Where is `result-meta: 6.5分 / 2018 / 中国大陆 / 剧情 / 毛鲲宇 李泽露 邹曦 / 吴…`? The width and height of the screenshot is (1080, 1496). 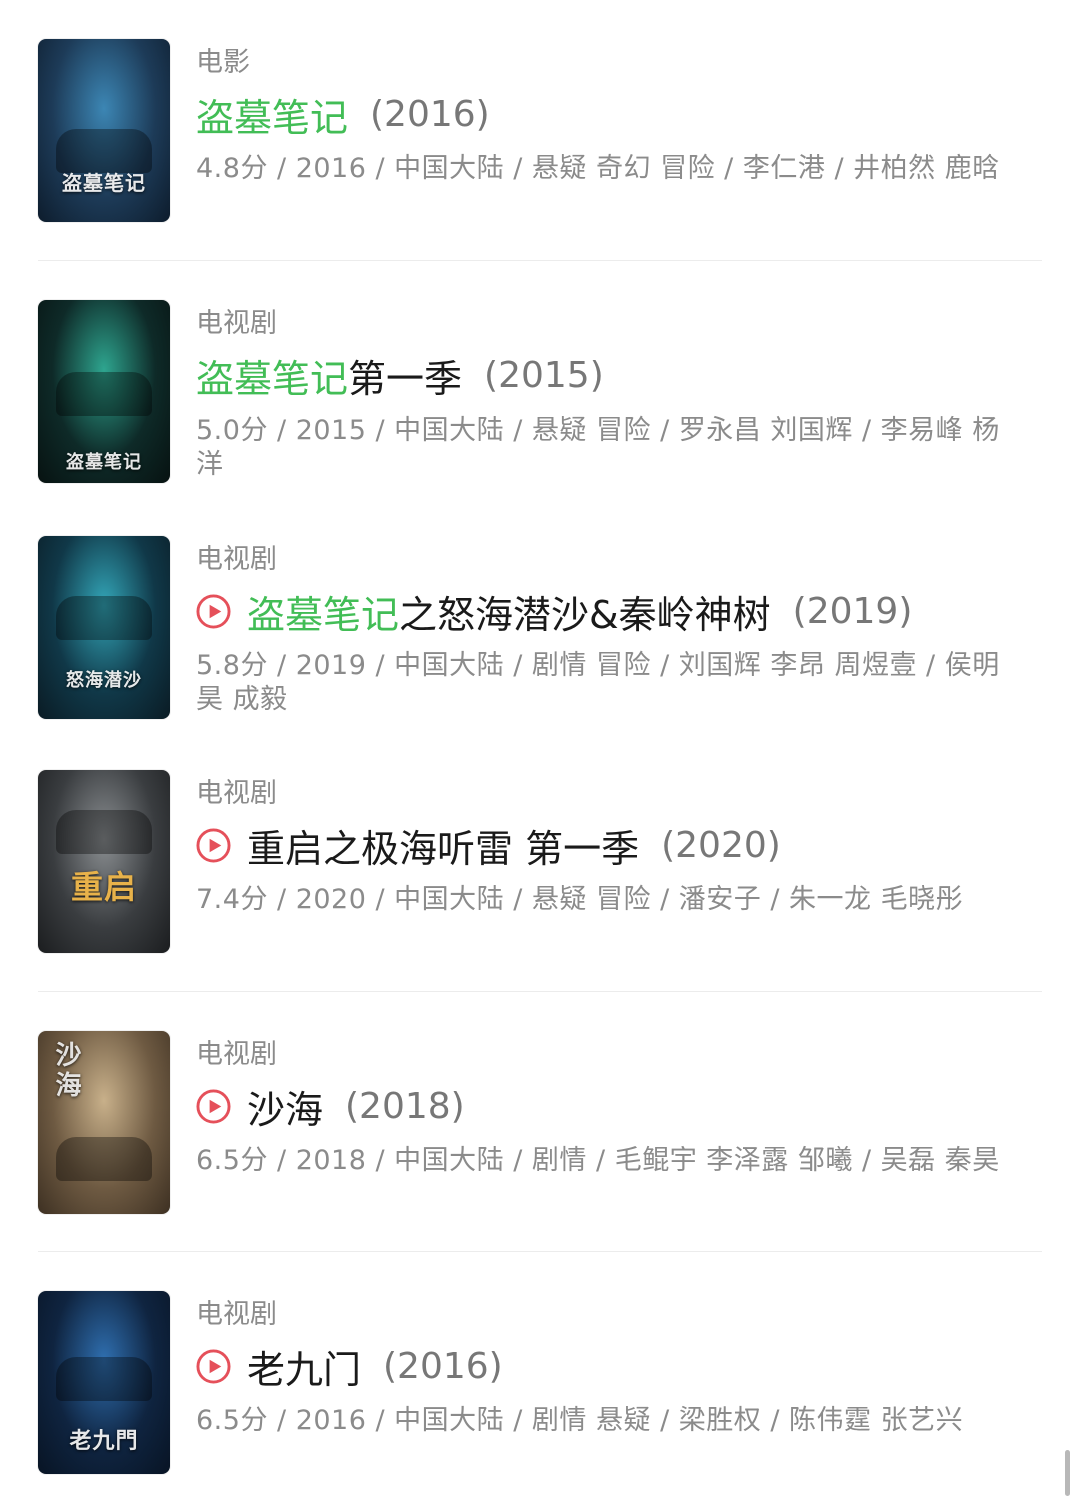
result-meta: 6.5分 / 2018 / 中国大陆 / 剧情 / 毛鲲宇 李泽露 邹曦 / 吴… is located at coordinates (598, 1160).